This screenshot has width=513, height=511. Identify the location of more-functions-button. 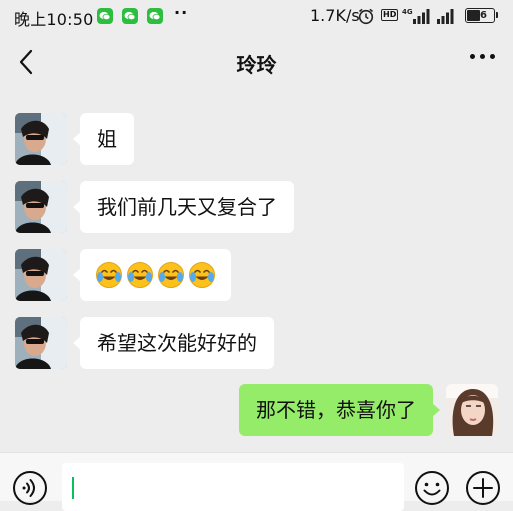
(483, 488).